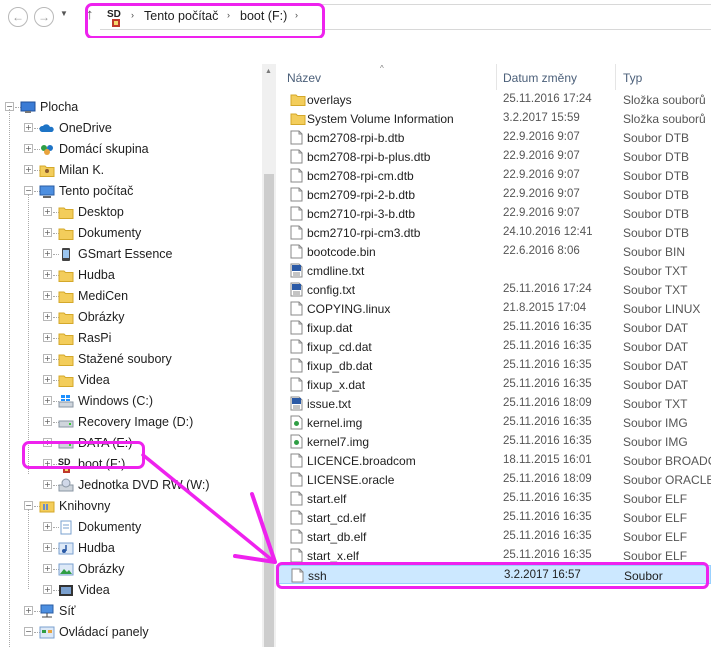 The image size is (711, 647). I want to click on file-row: kernel7.img 25.11.2016 16:35 Soubor IMG, so click(493, 441).